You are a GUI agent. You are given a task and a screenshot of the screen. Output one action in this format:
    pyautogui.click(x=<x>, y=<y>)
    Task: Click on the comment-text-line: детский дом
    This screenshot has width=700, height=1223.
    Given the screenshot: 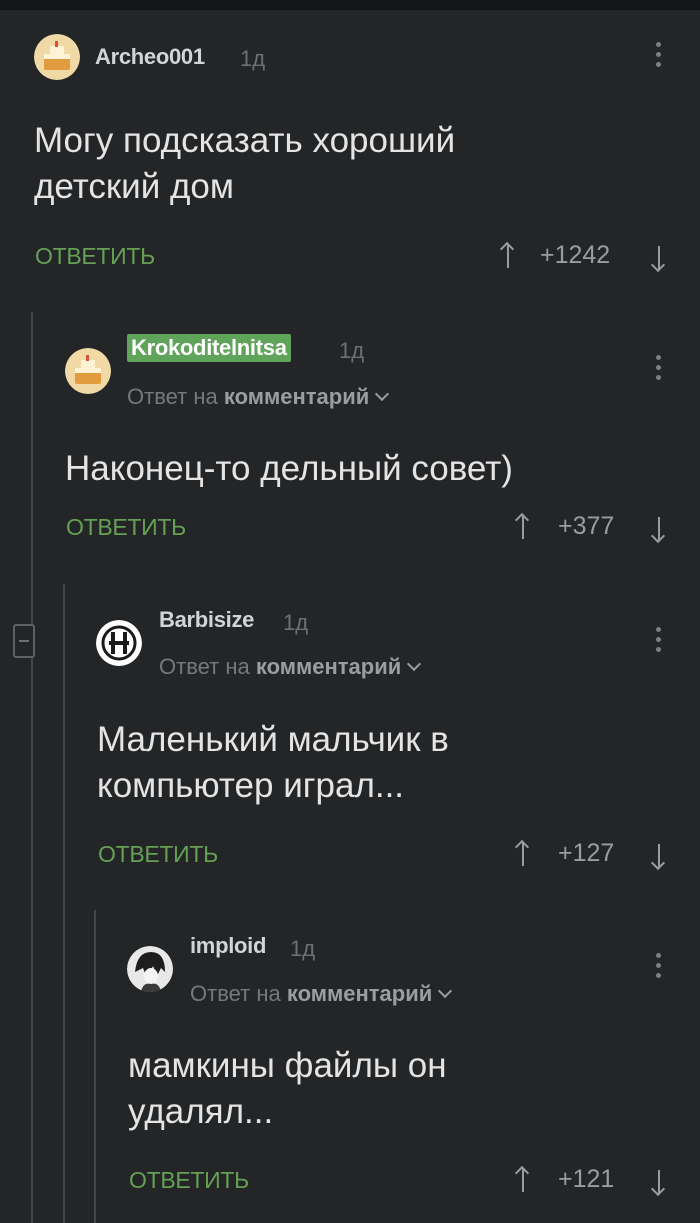 What is the action you would take?
    pyautogui.click(x=134, y=186)
    